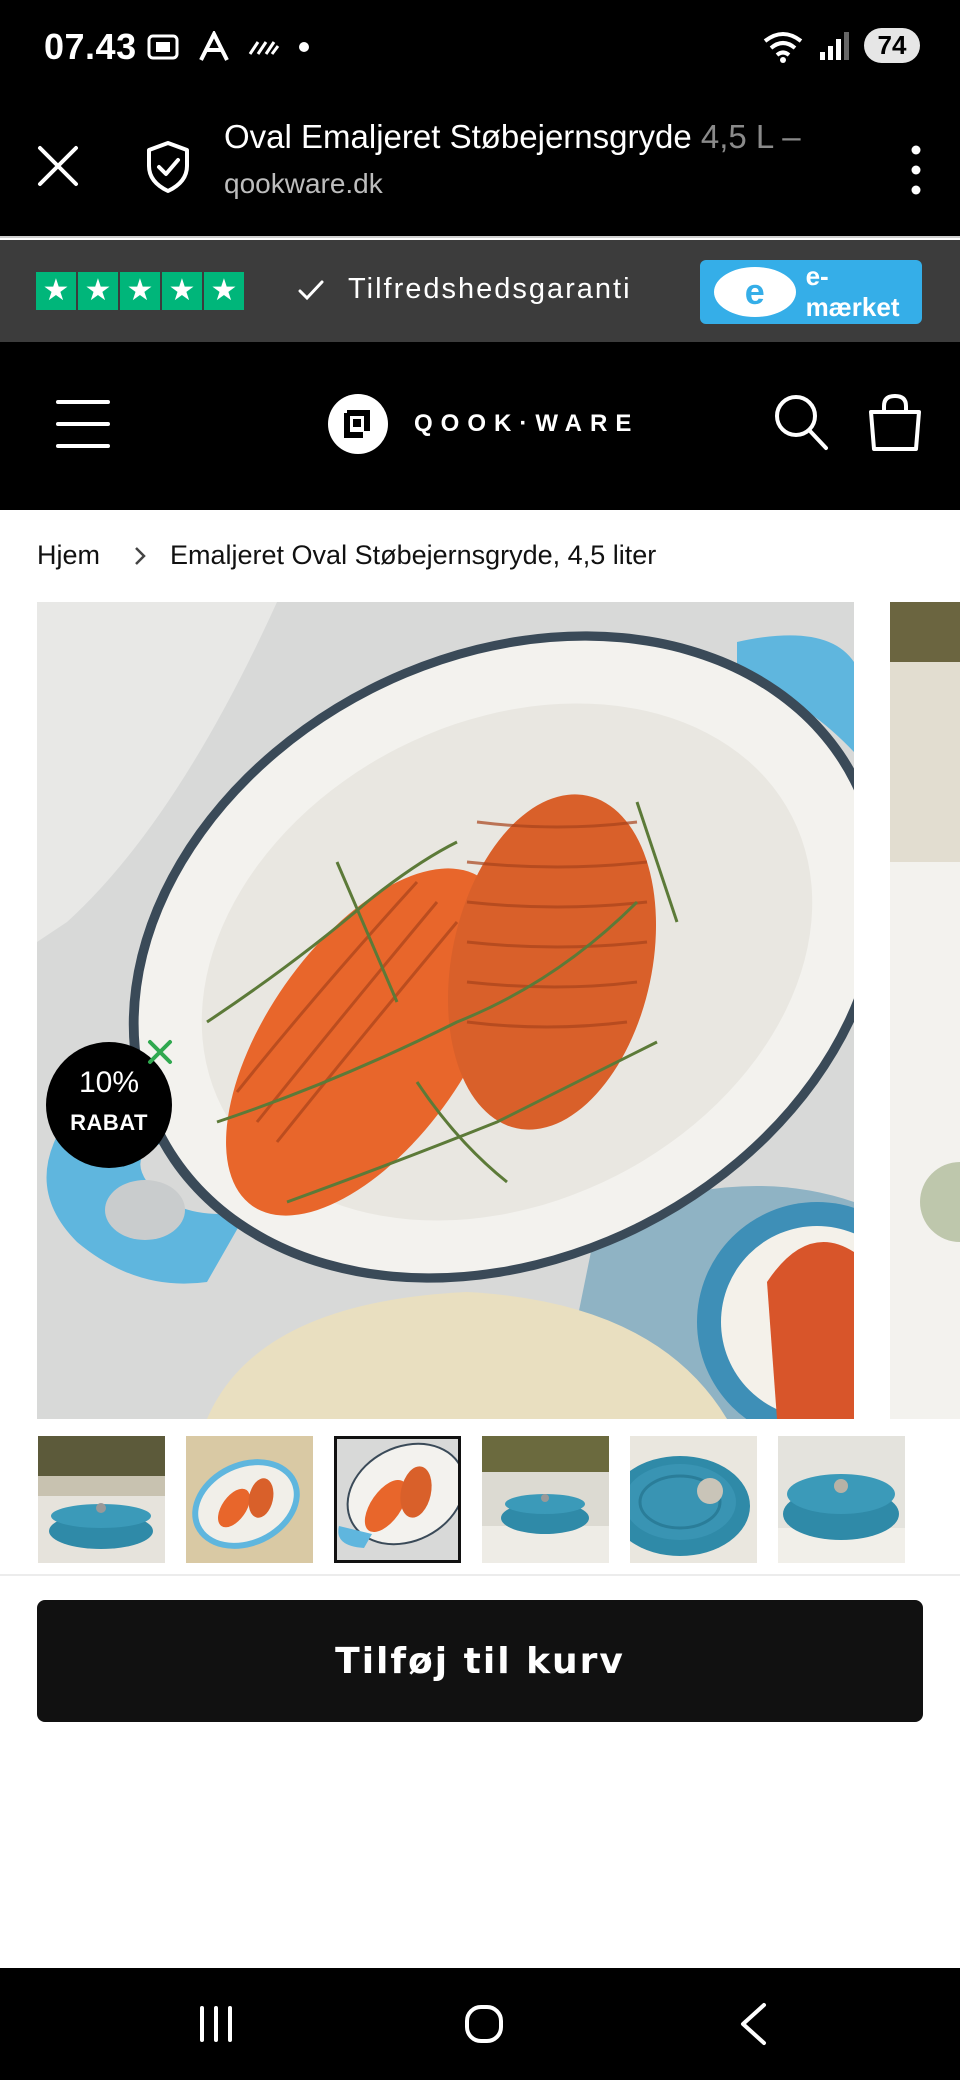  Describe the element at coordinates (527, 423) in the screenshot. I see `logo-text: QOOK·WARE` at that location.